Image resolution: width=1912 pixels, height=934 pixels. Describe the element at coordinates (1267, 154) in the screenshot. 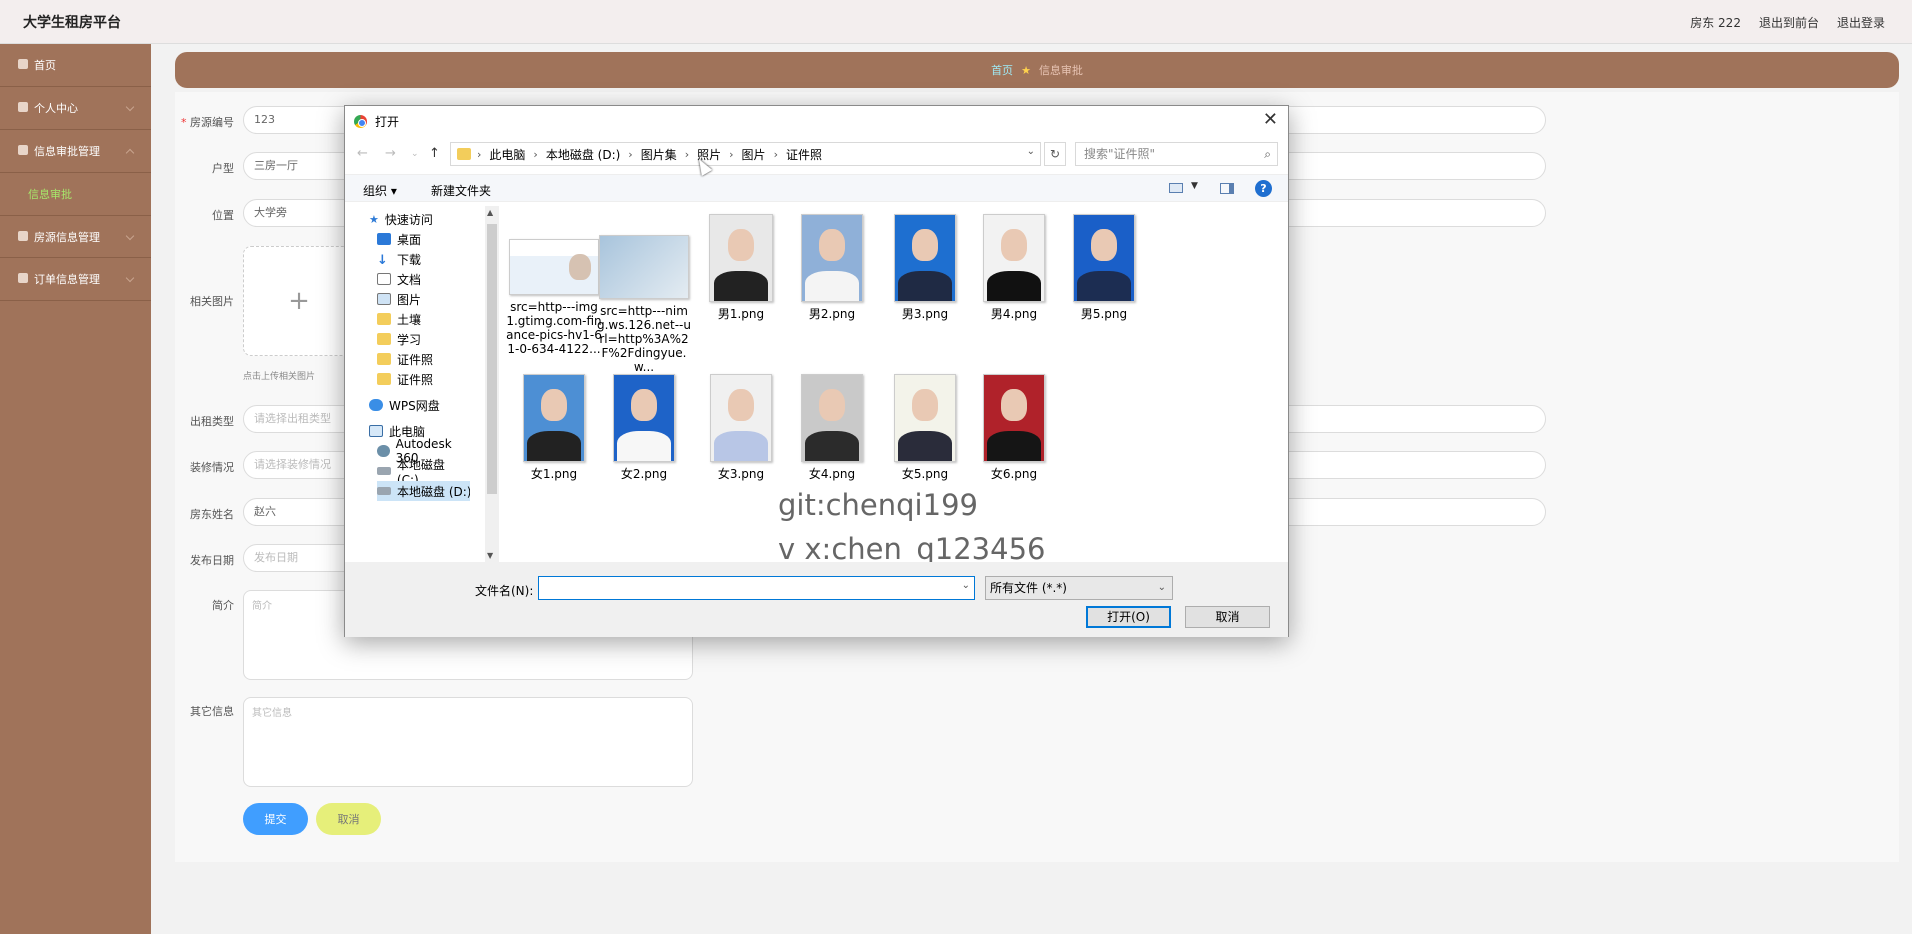

I see `search-icon: ⌕` at that location.